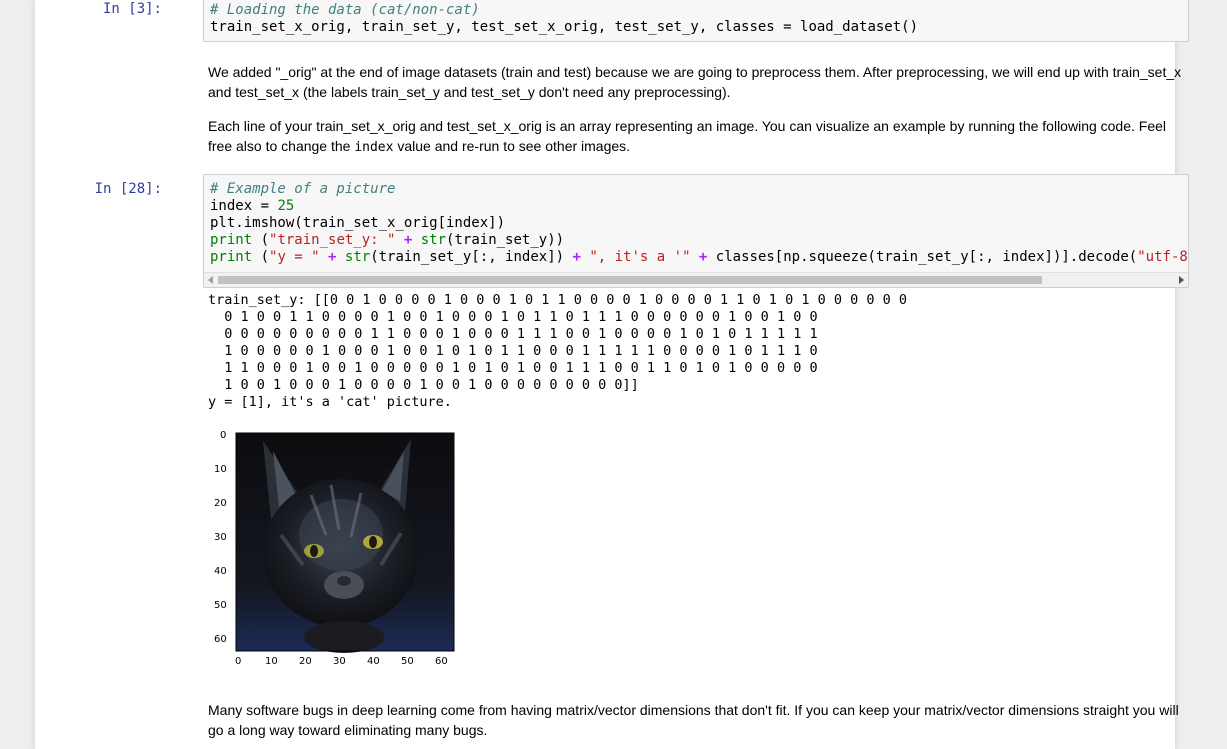  Describe the element at coordinates (294, 257) in the screenshot. I see `code-token: "y = "` at that location.